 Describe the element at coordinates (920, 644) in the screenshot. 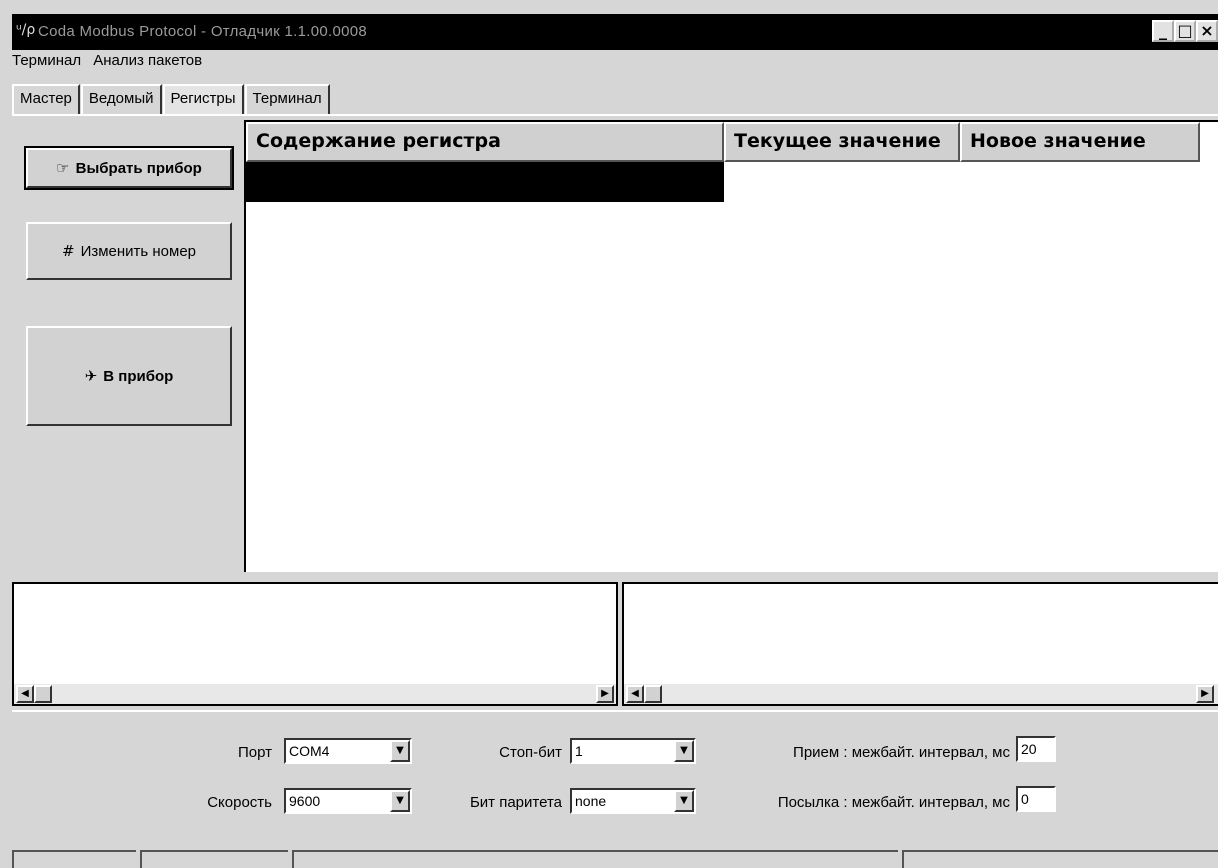

I see `tx-log-memo: ◀ ▶` at that location.